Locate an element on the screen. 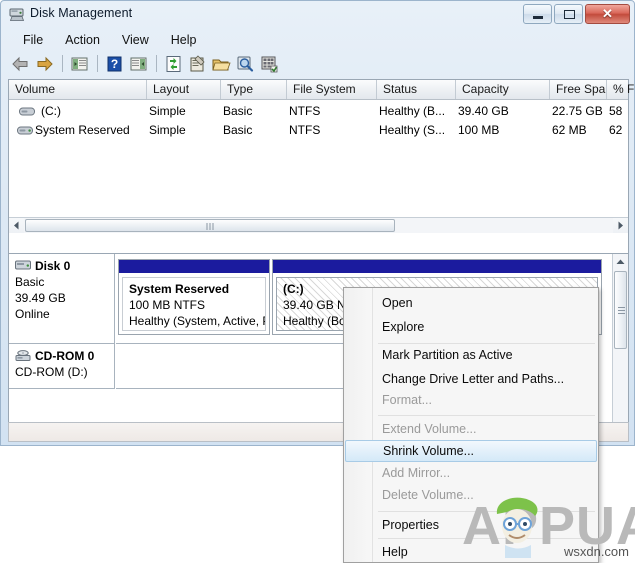 The image size is (635, 563). maximize-button is located at coordinates (568, 14).